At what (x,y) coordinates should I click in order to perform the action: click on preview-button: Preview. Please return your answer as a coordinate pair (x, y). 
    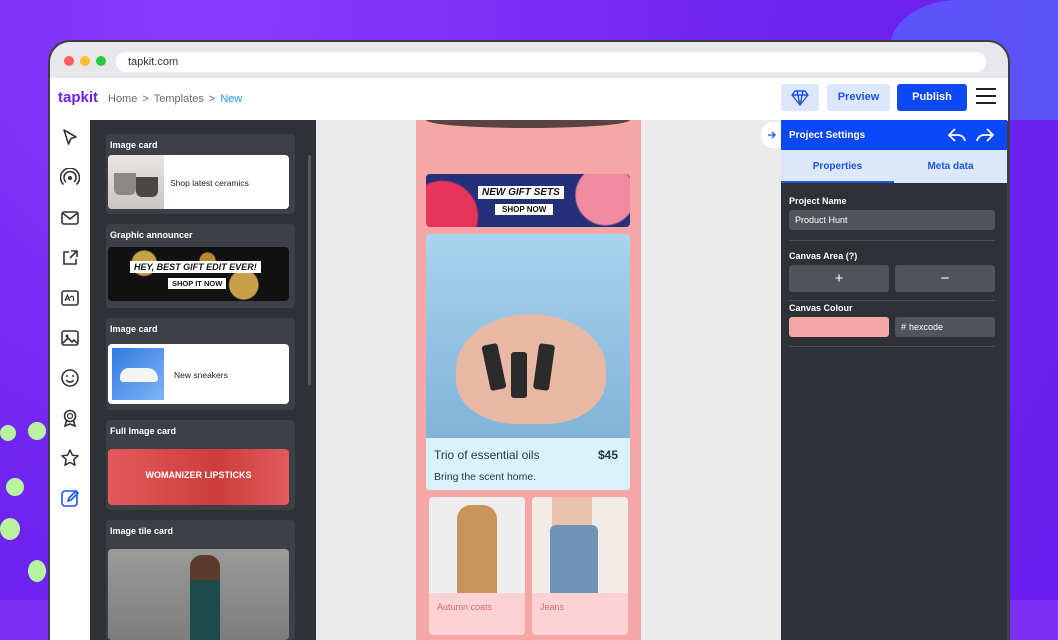
    Looking at the image, I should click on (858, 97).